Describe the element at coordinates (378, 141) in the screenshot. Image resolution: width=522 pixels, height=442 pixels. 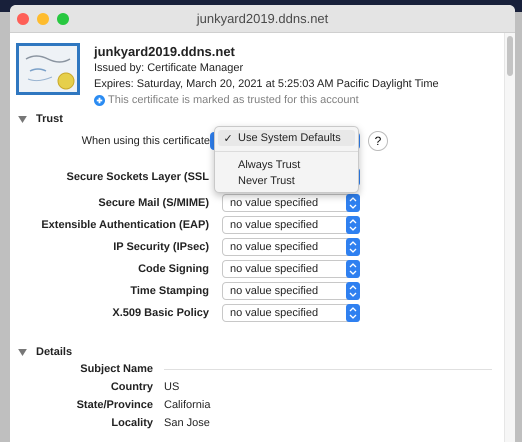
I see `help-button: ?` at that location.